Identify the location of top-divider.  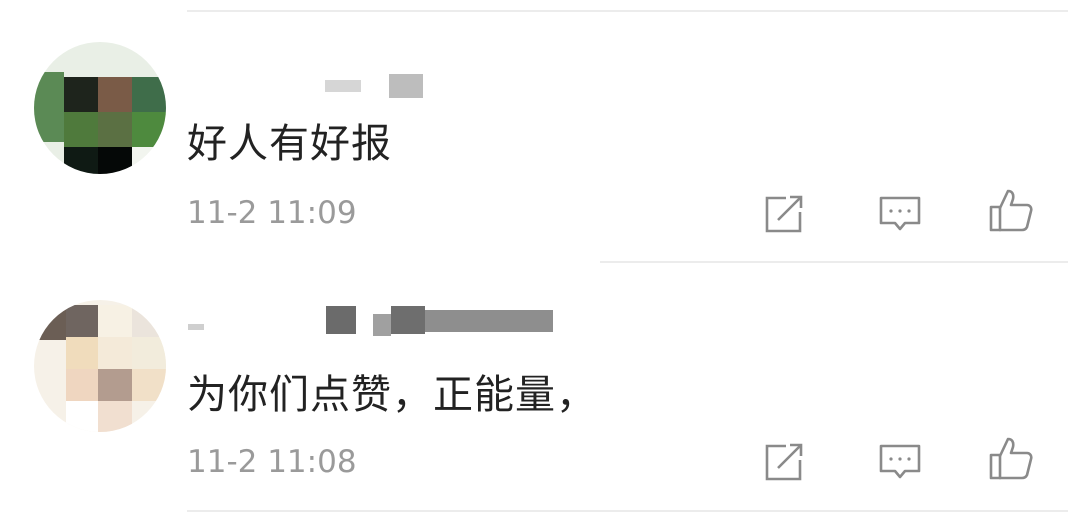
(627, 11).